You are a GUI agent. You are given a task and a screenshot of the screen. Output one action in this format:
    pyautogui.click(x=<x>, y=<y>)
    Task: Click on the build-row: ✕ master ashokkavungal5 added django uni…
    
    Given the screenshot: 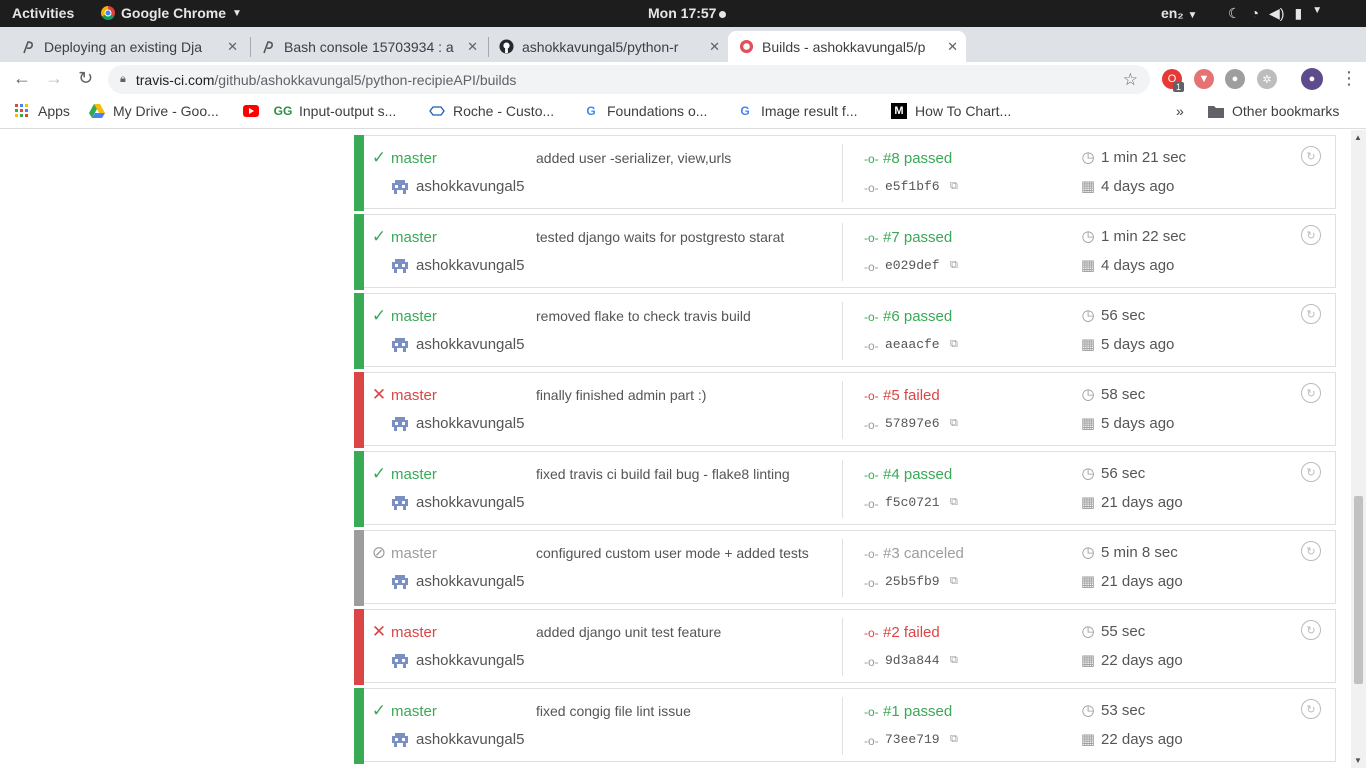 What is the action you would take?
    pyautogui.click(x=845, y=647)
    